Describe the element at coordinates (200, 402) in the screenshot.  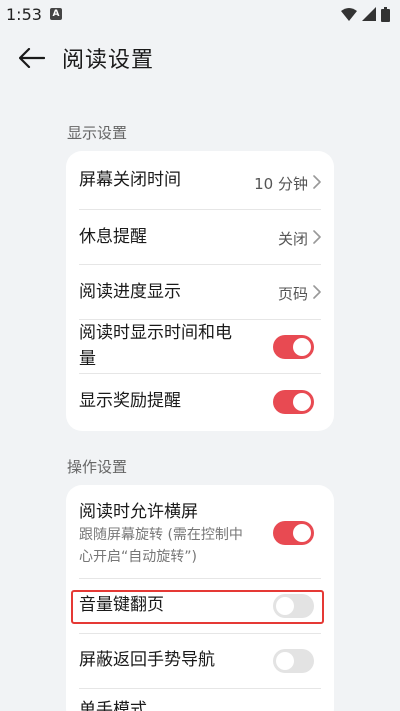
I see `setting-row-reward-reminder: 显示奖励提醒` at that location.